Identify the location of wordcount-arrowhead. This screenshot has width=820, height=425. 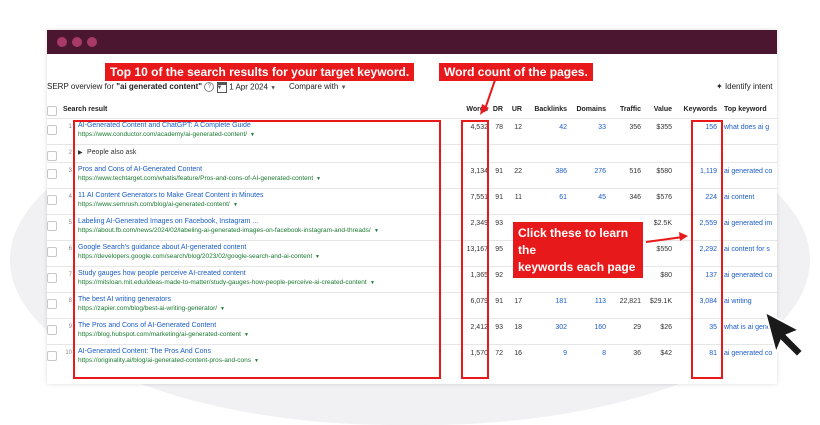
(484, 109).